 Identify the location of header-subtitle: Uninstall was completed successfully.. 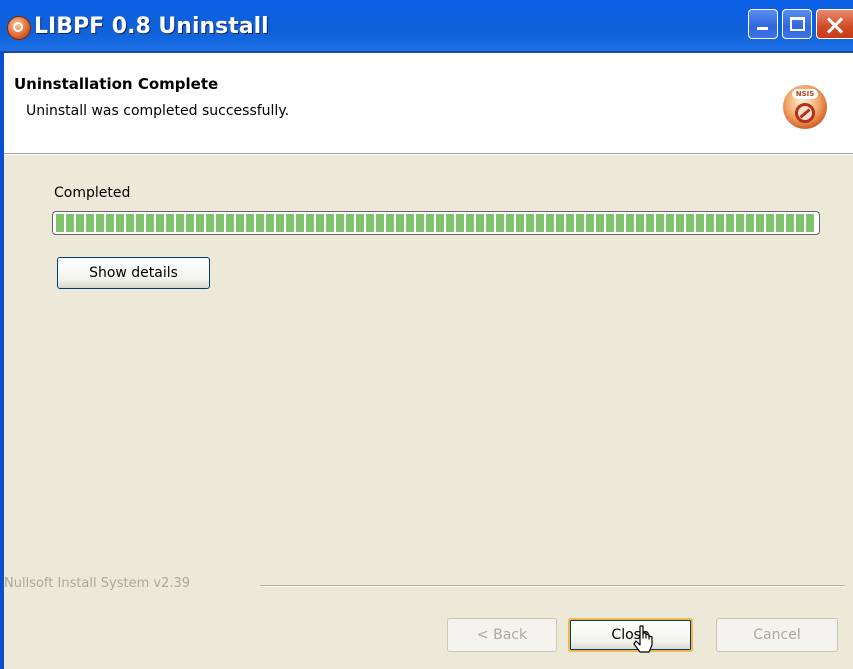
(158, 111).